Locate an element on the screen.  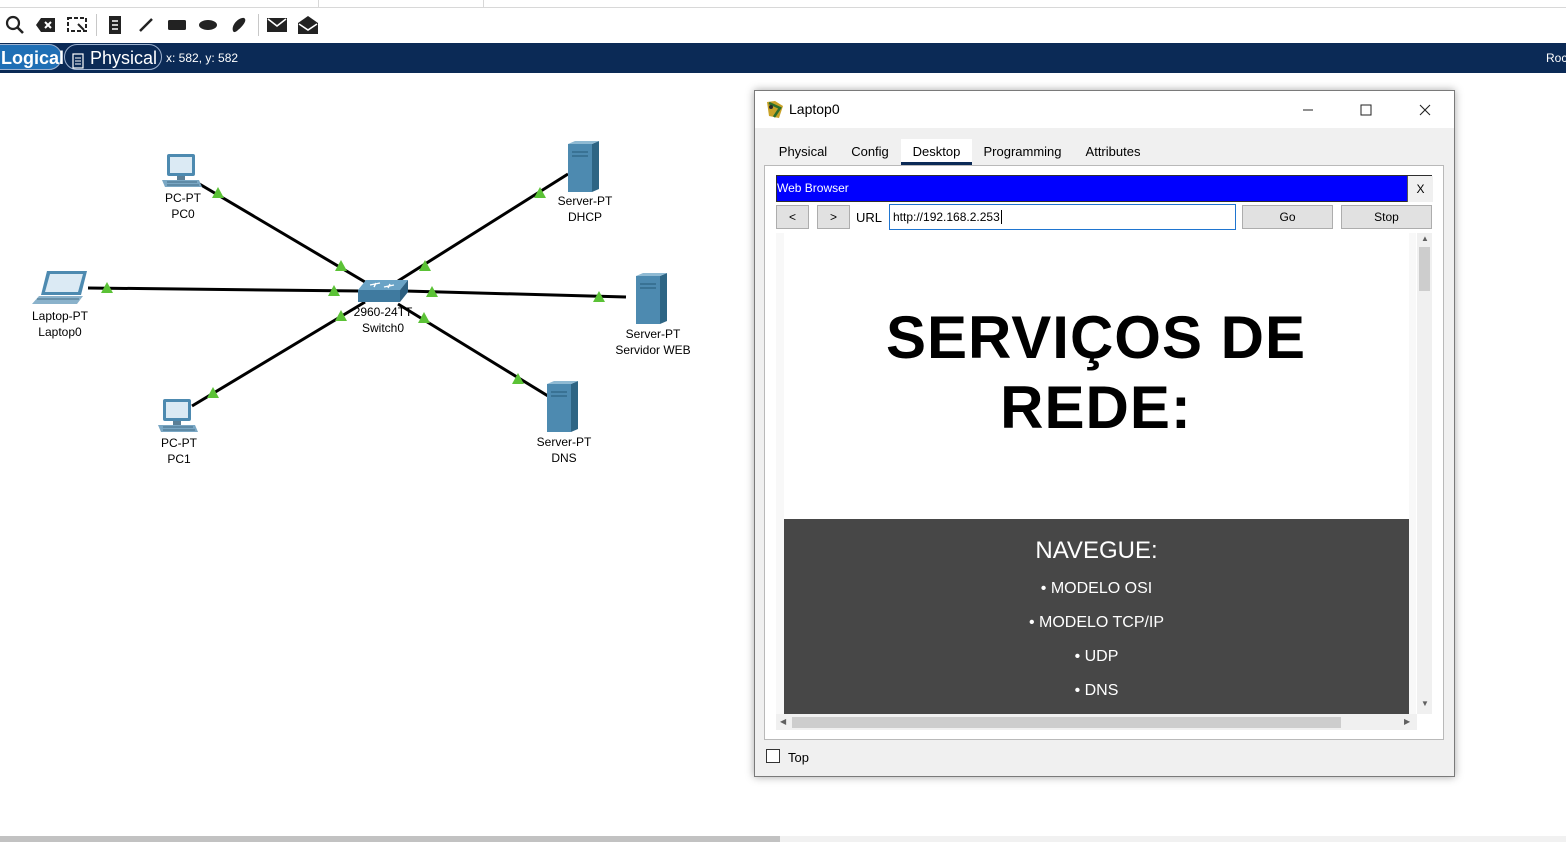
physical-tab: Physical is located at coordinates (113, 57).